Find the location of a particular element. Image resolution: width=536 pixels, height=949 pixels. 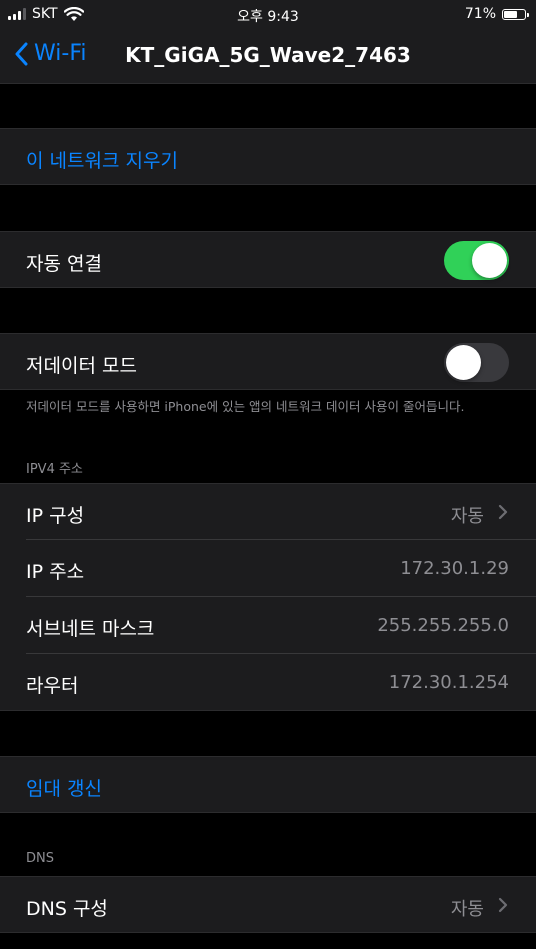

ip-address-value: 172.30.1.29 is located at coordinates (454, 568).